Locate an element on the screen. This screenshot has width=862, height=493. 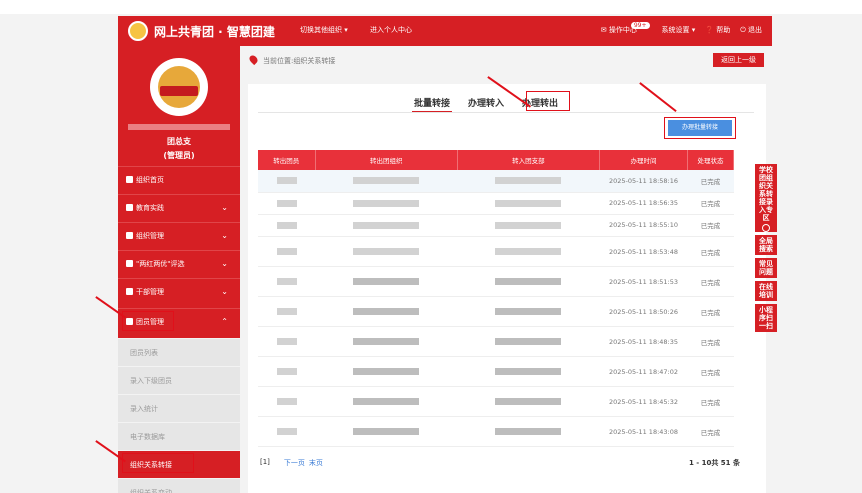
time-cell: 2025-05-11 18:51:53 is located at coordinates (643, 281).